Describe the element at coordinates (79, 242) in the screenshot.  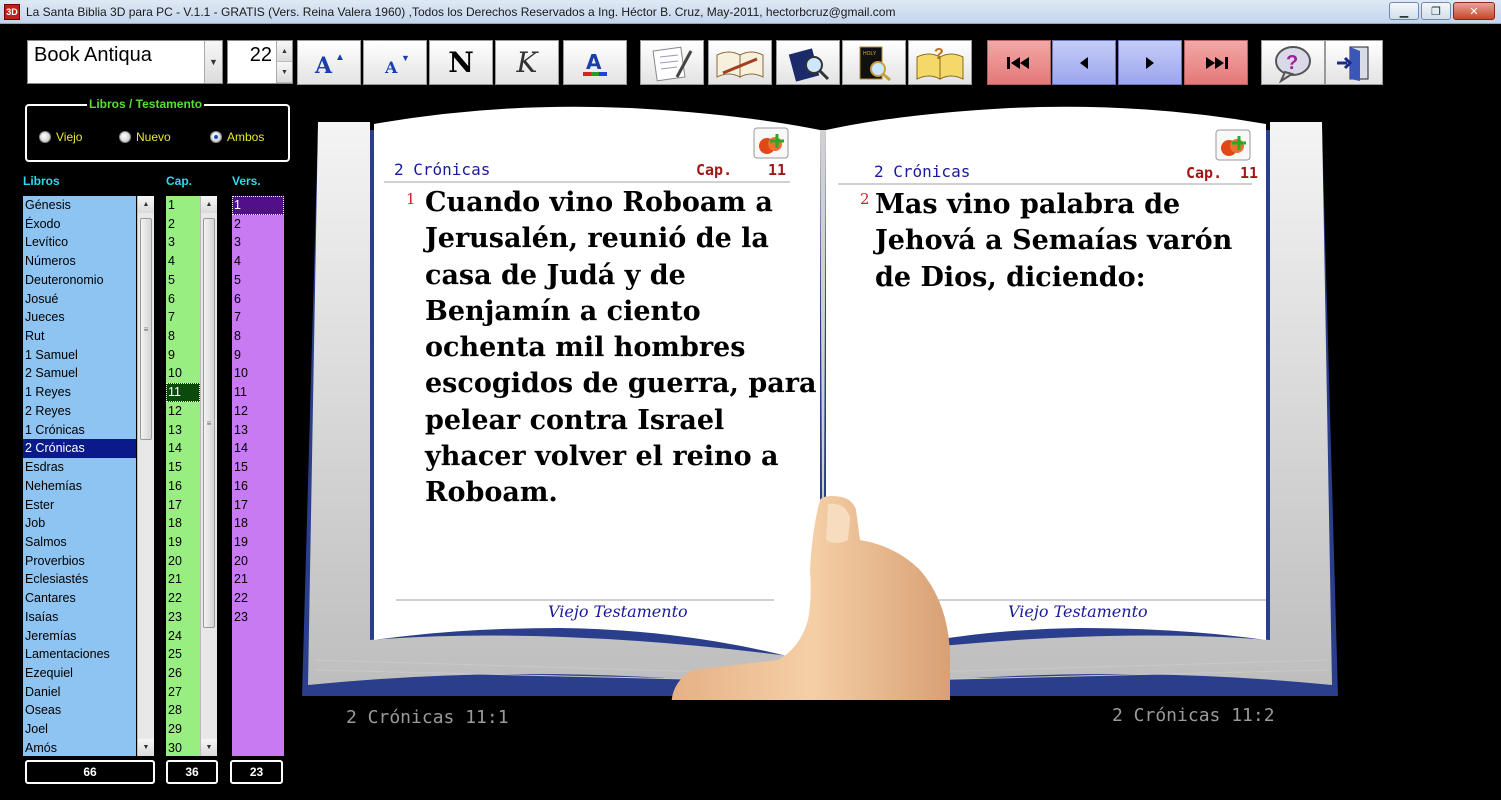
I see `list-item-book: Levítico` at that location.